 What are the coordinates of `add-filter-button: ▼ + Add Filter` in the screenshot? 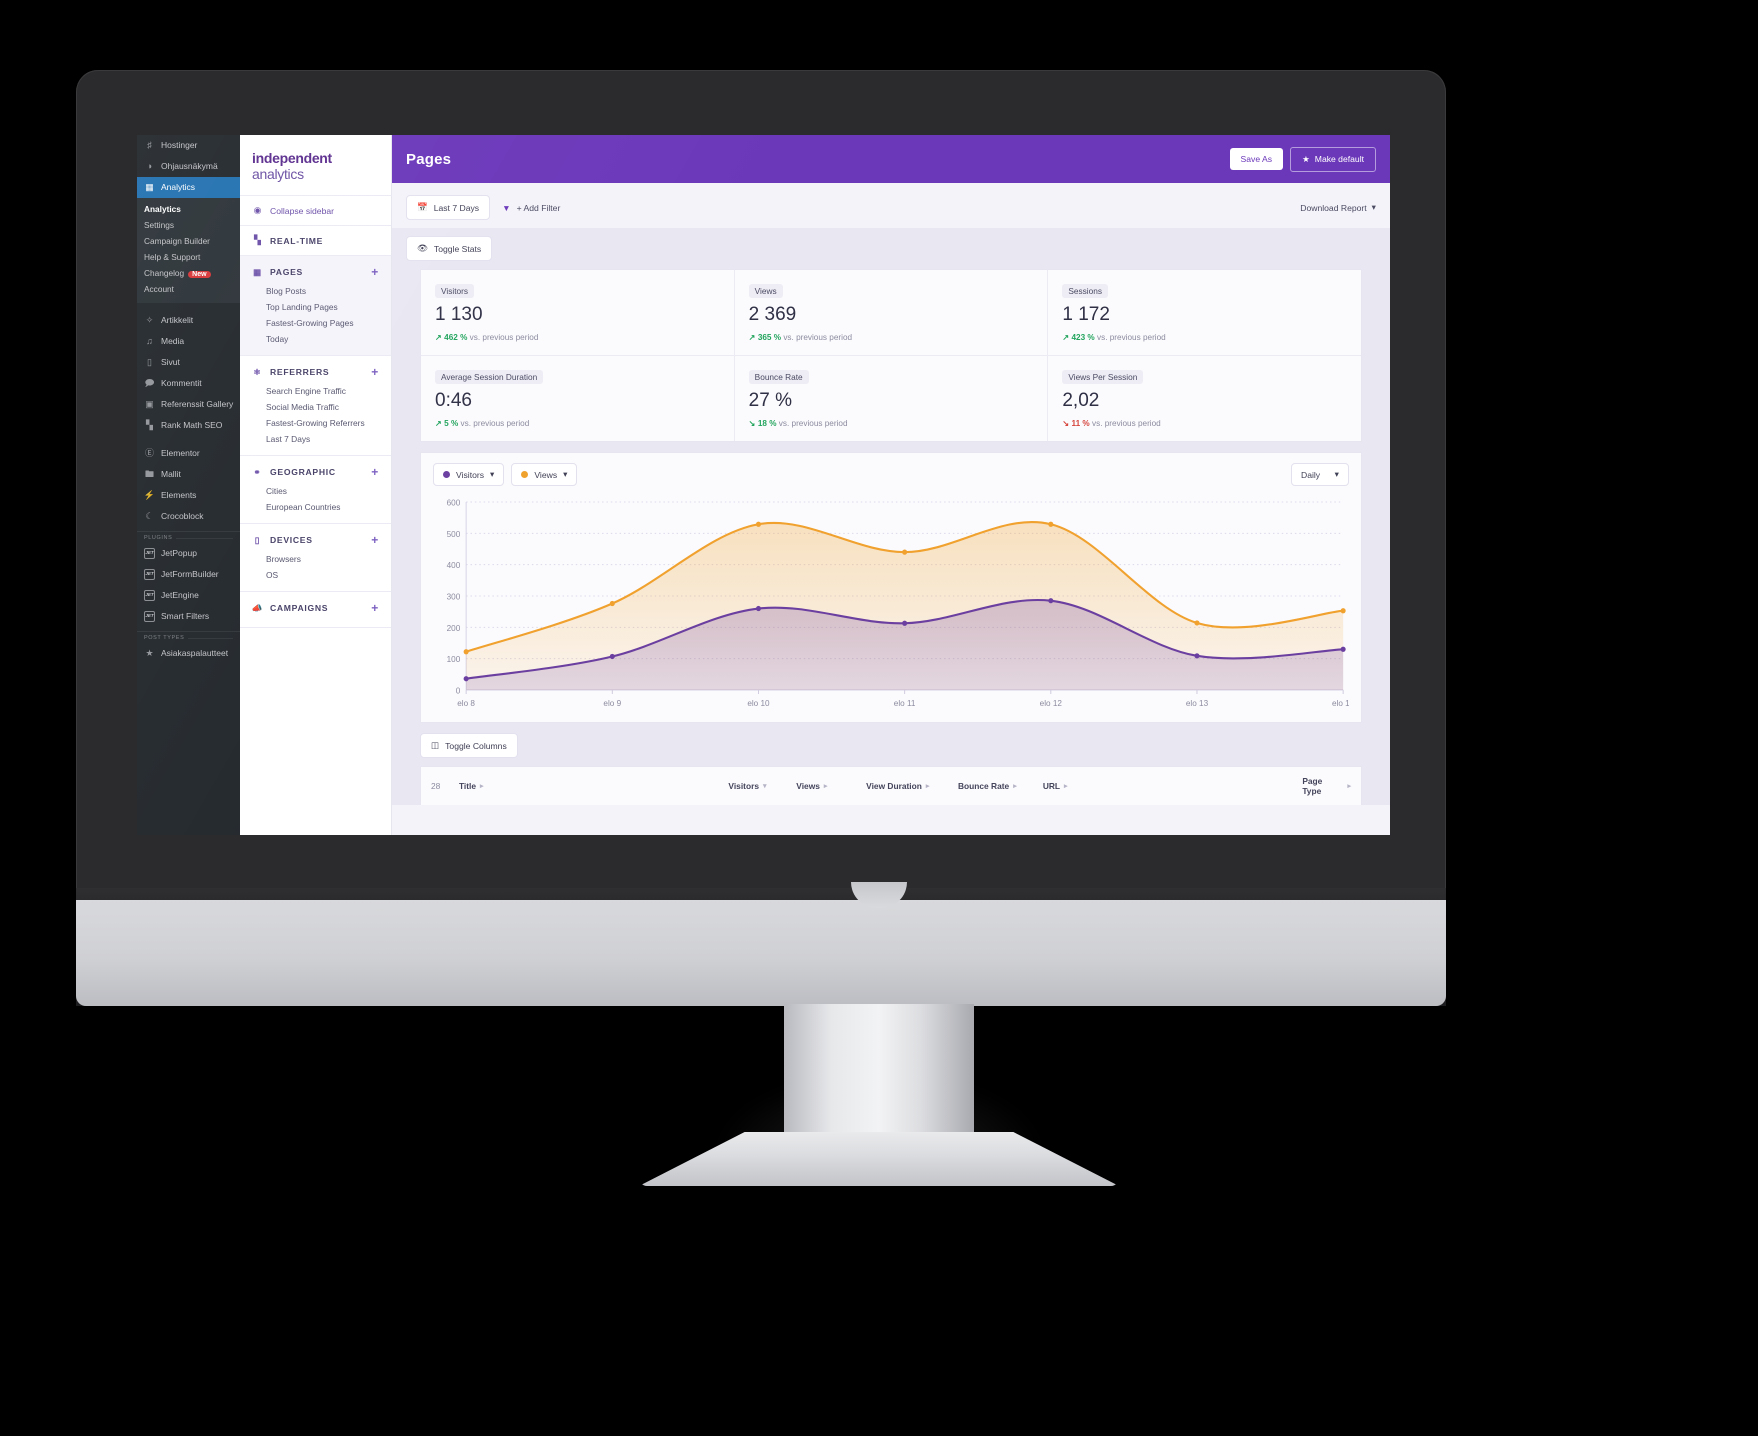 It's located at (531, 208).